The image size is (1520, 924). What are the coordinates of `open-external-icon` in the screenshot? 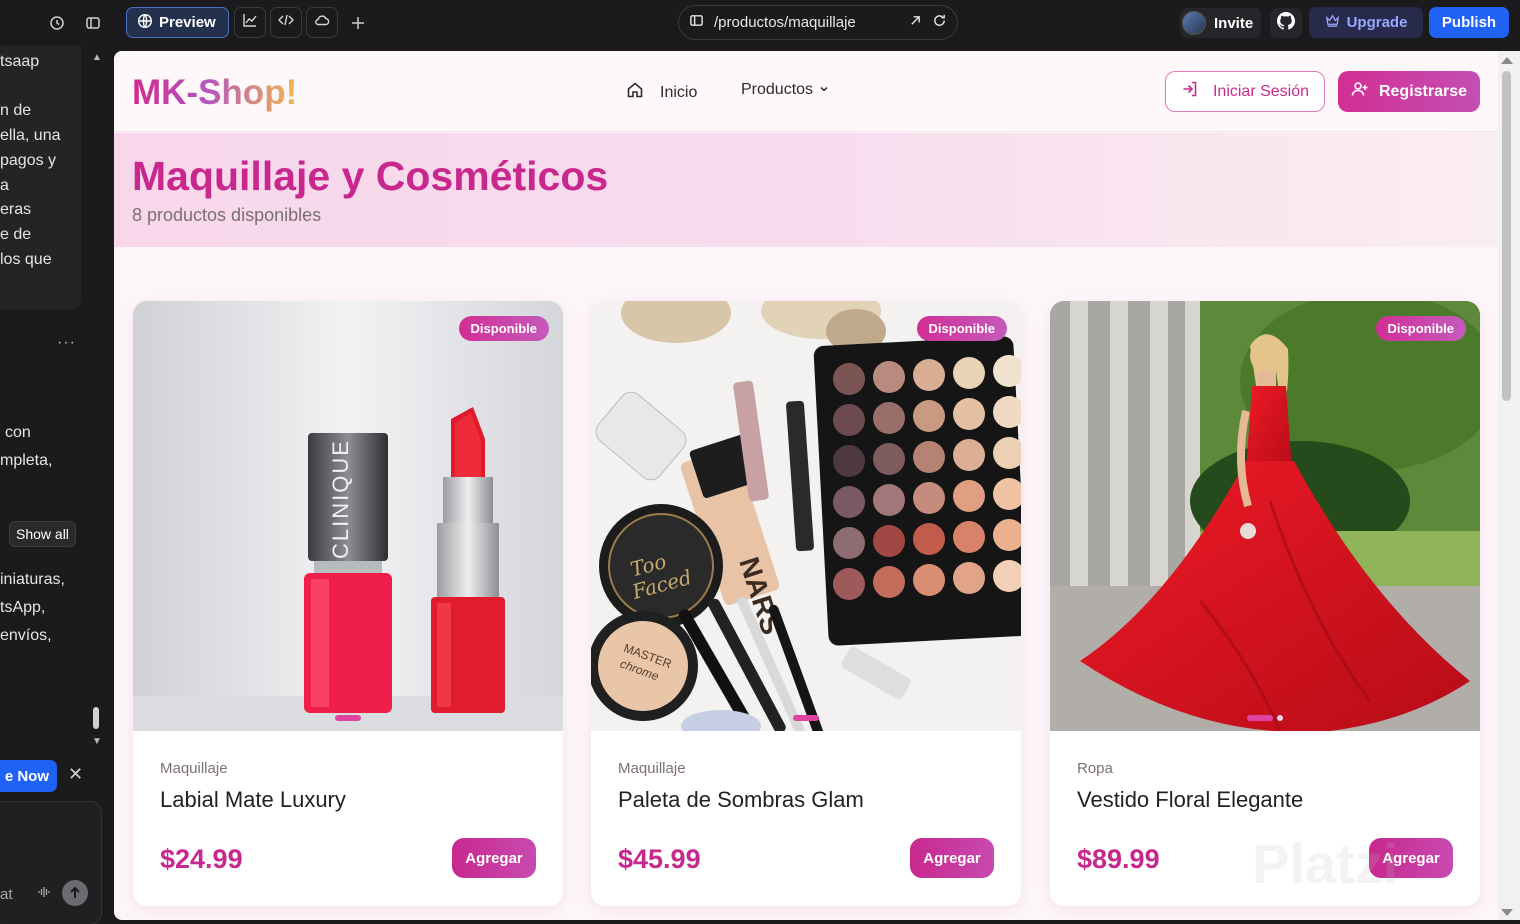 It's located at (915, 22).